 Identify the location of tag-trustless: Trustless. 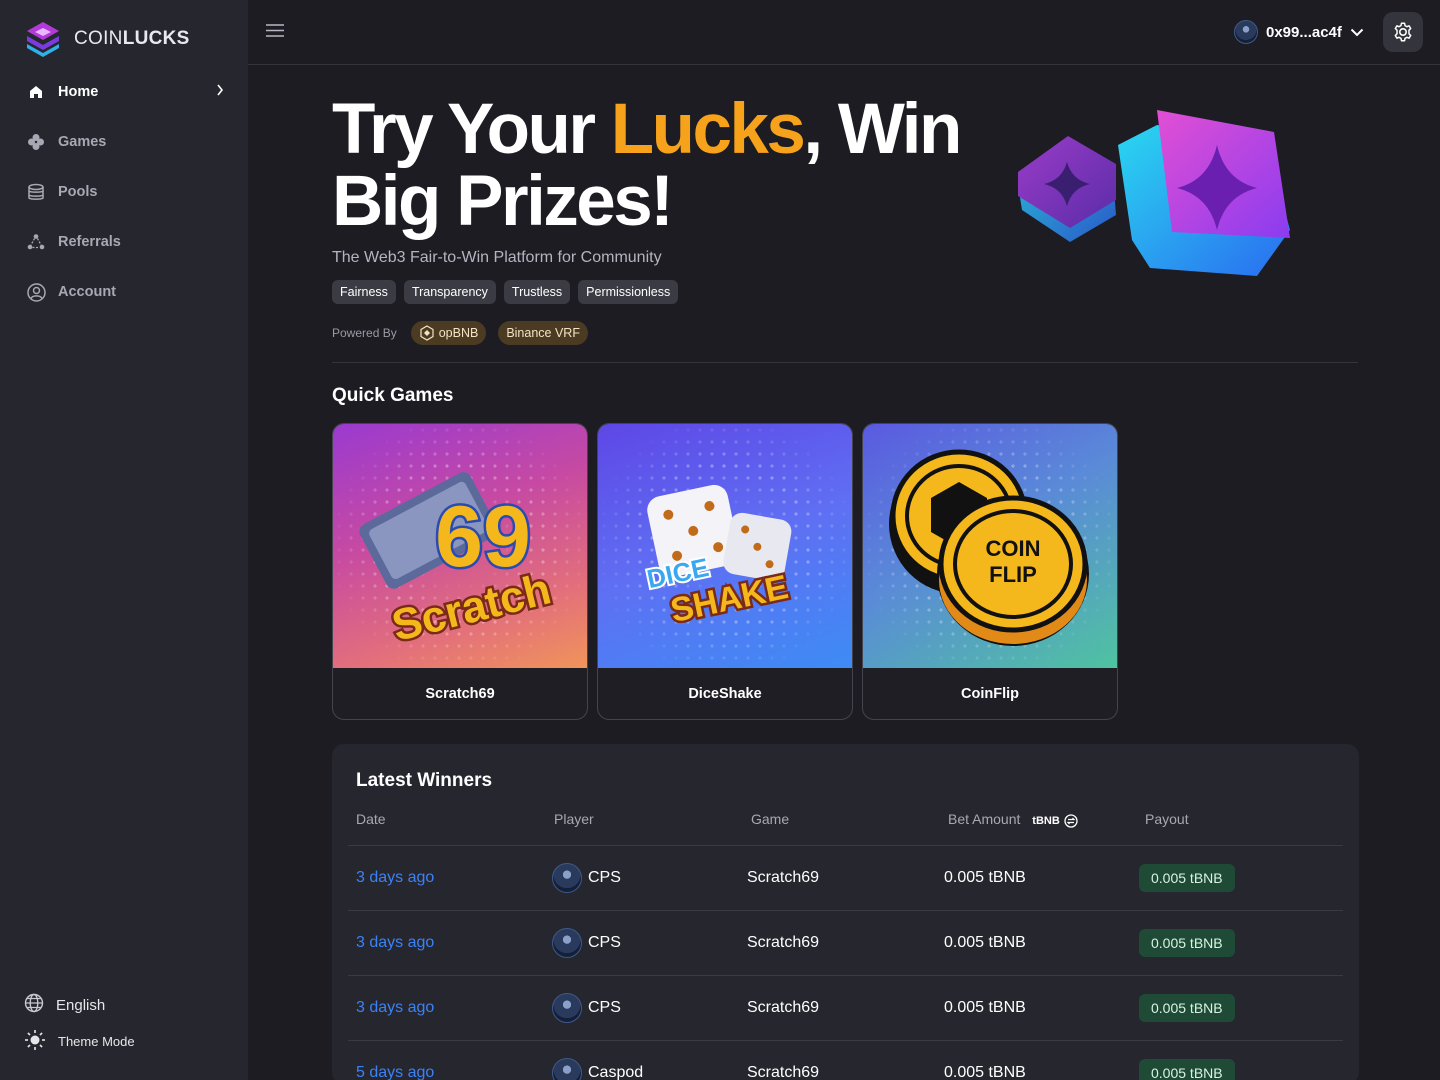
(537, 292).